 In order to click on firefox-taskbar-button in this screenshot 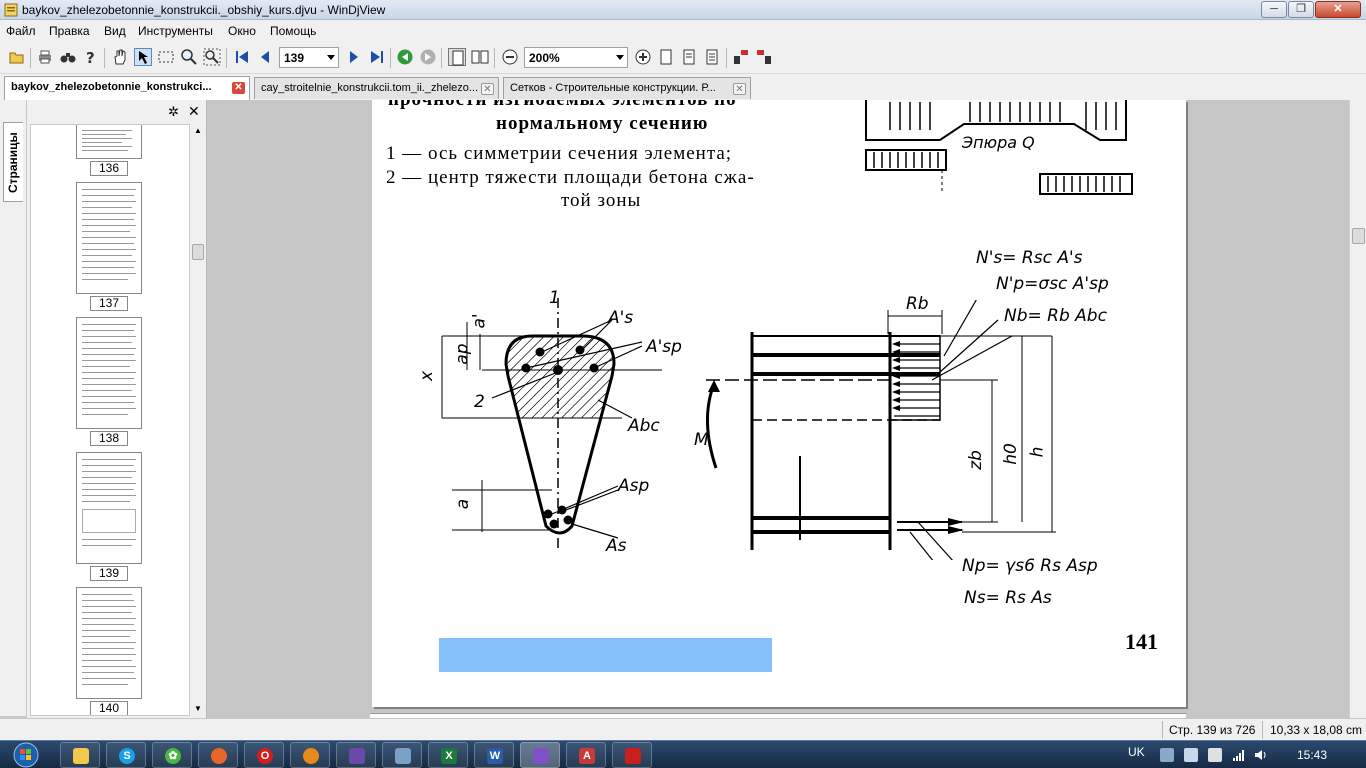, I will do `click(218, 755)`.